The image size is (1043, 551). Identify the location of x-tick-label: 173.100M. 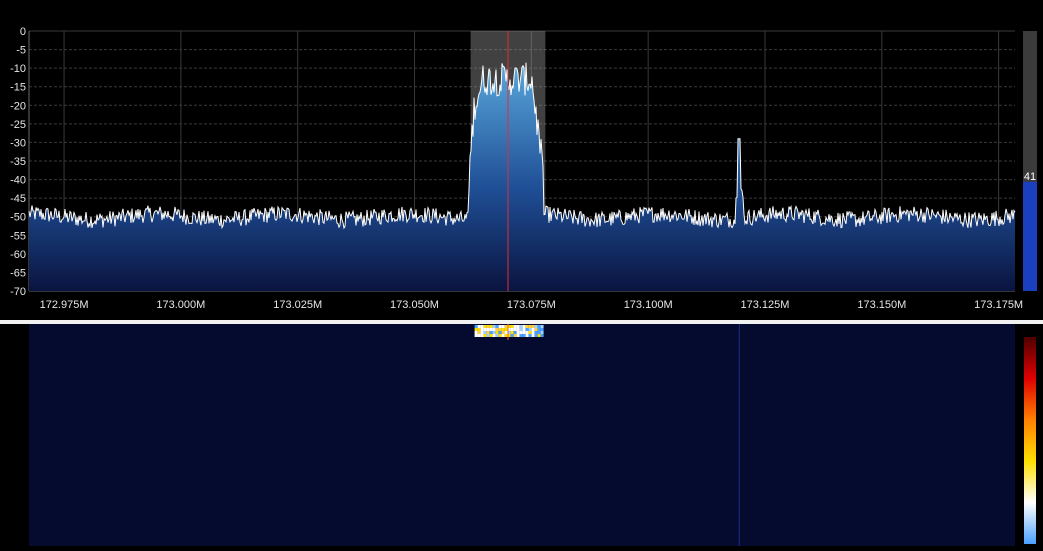
(648, 305).